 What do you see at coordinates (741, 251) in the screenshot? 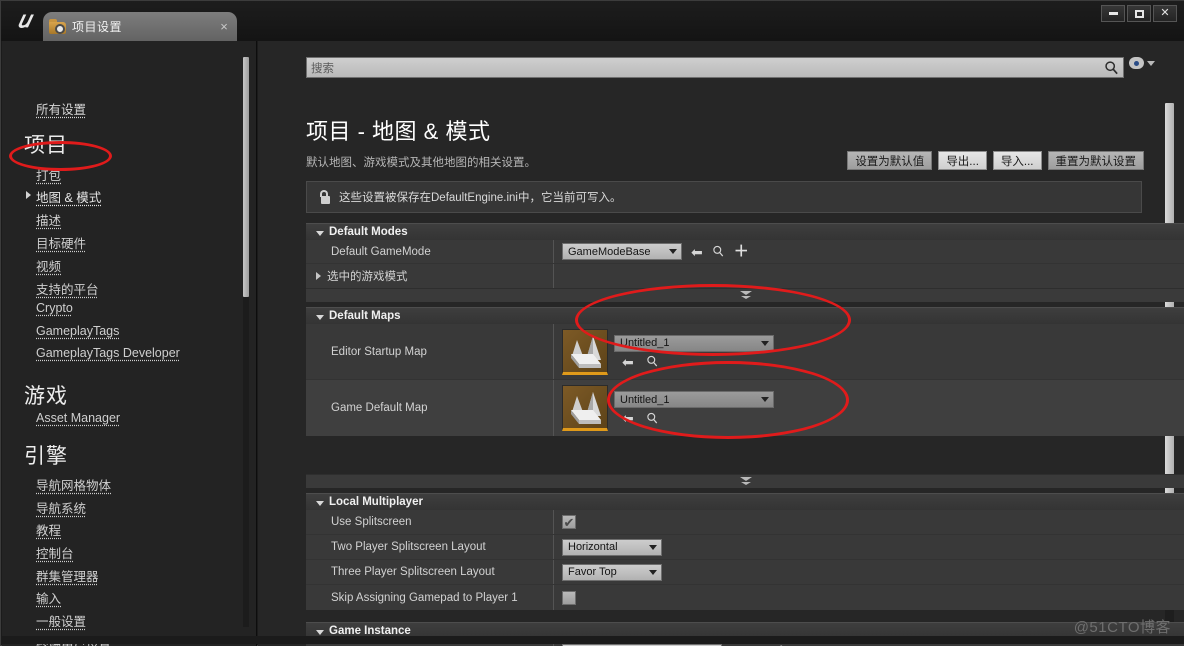
I see `create-asset-icon: ＋` at bounding box center [741, 251].